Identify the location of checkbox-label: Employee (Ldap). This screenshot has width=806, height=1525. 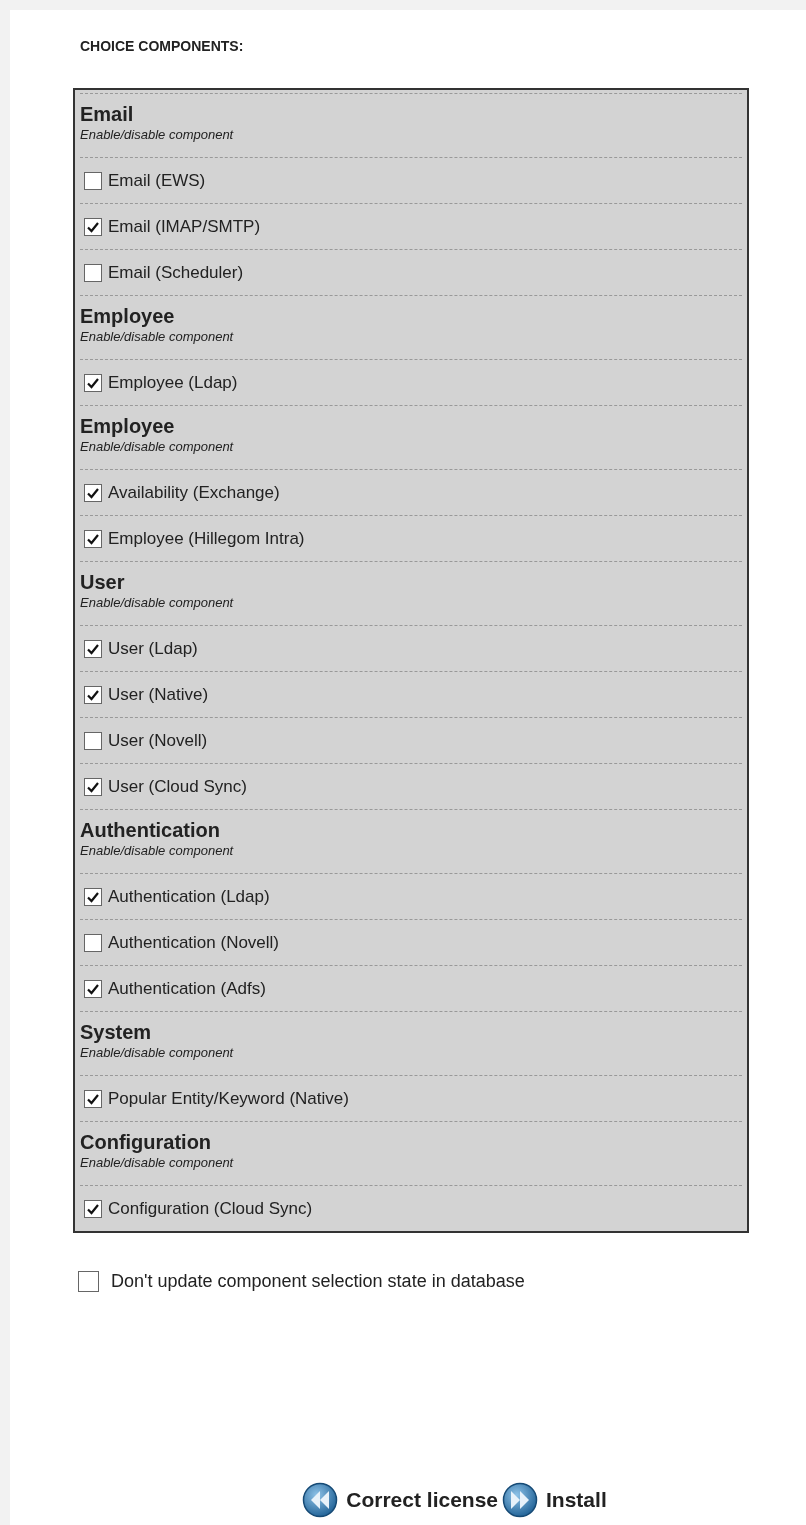
(173, 382).